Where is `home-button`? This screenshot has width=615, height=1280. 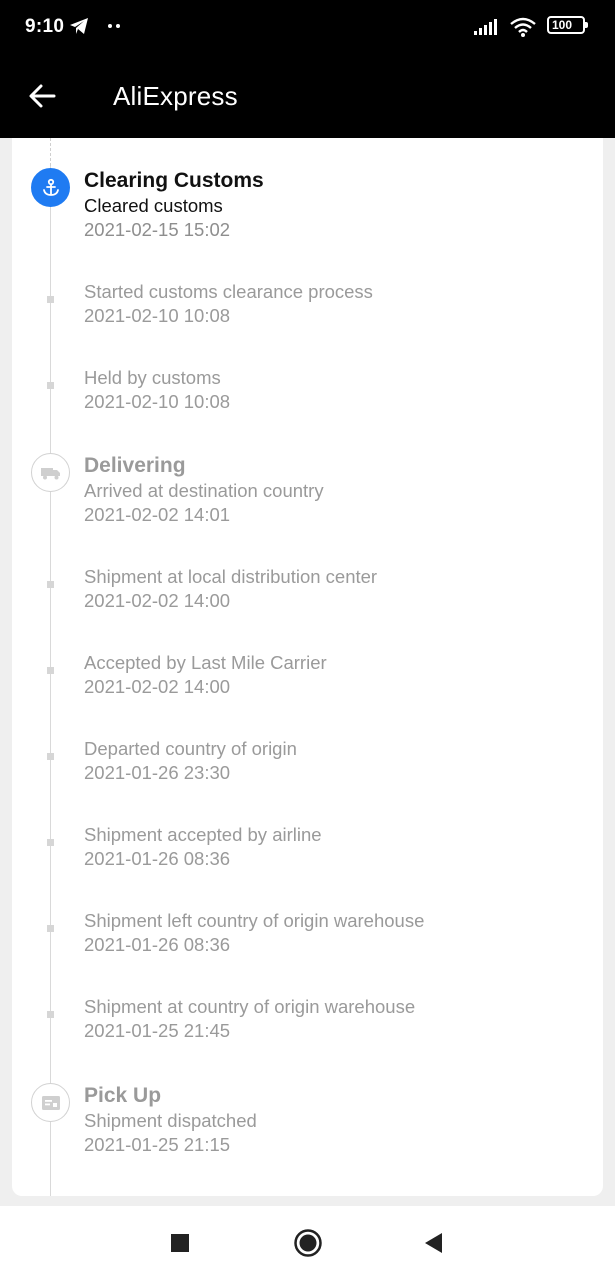 home-button is located at coordinates (308, 1243).